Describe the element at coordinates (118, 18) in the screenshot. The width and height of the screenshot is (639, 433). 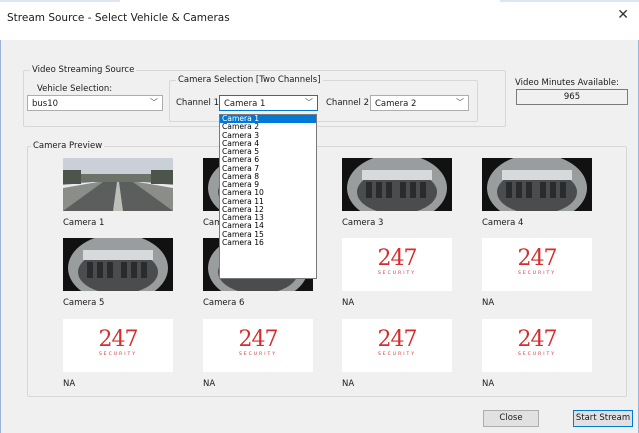
I see `window-title: Stream Source - Select Vehicle & Cameras` at that location.